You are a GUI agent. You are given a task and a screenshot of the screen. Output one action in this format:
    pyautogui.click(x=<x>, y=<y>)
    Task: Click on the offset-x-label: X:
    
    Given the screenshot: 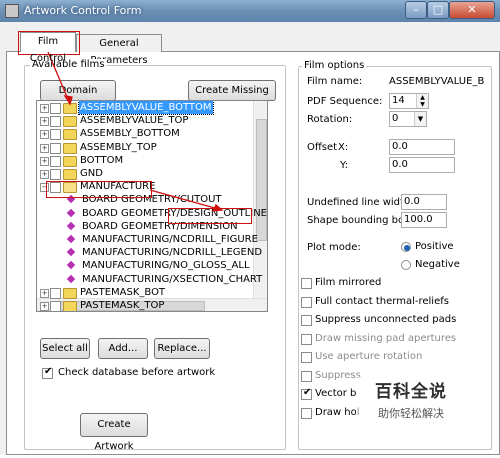 What is the action you would take?
    pyautogui.click(x=343, y=147)
    